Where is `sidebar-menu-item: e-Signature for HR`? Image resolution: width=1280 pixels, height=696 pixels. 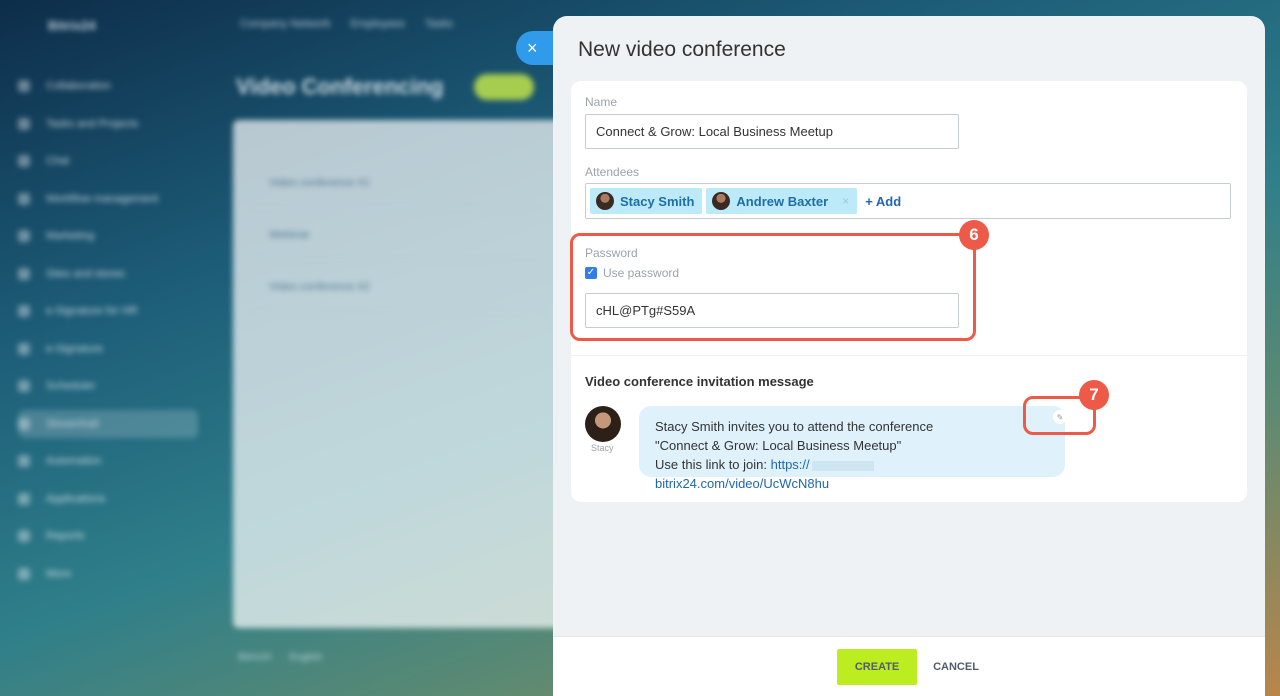 sidebar-menu-item: e-Signature for HR is located at coordinates (108, 311).